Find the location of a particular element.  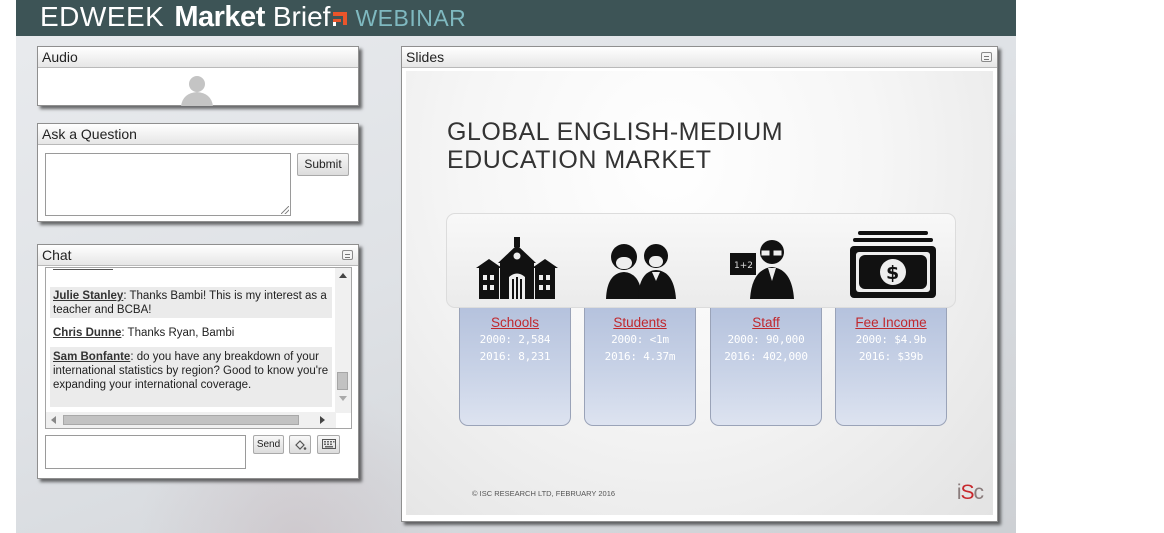

brand-brief: Brief is located at coordinates (301, 16).